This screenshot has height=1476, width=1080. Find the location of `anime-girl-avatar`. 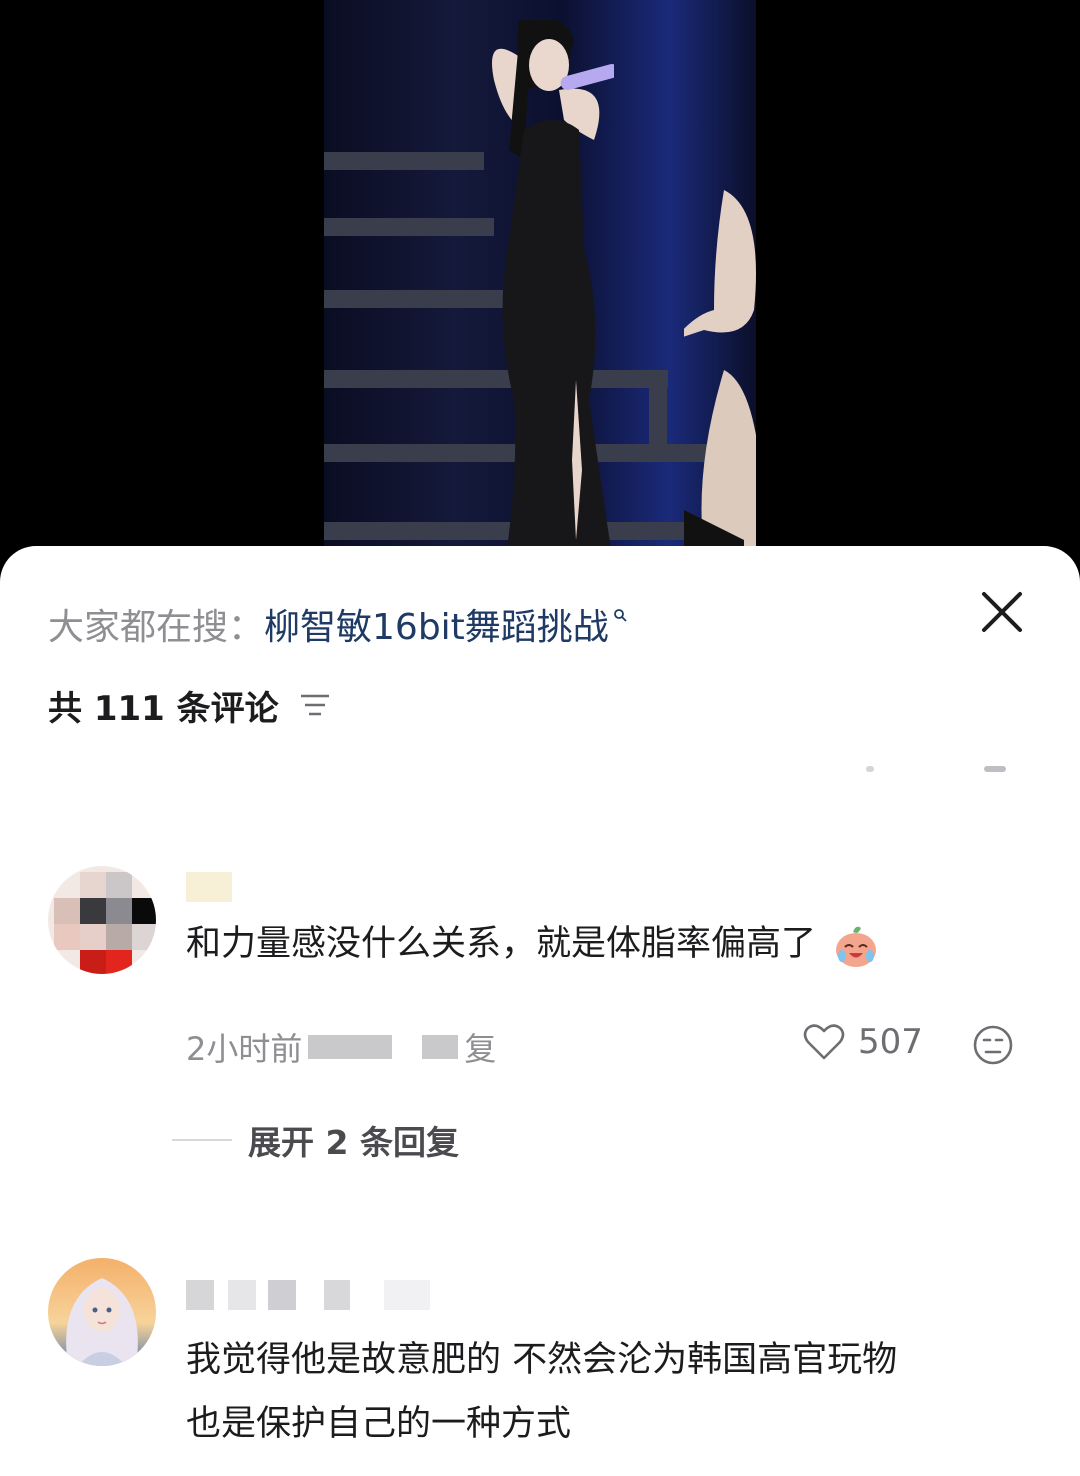

anime-girl-avatar is located at coordinates (102, 1312).